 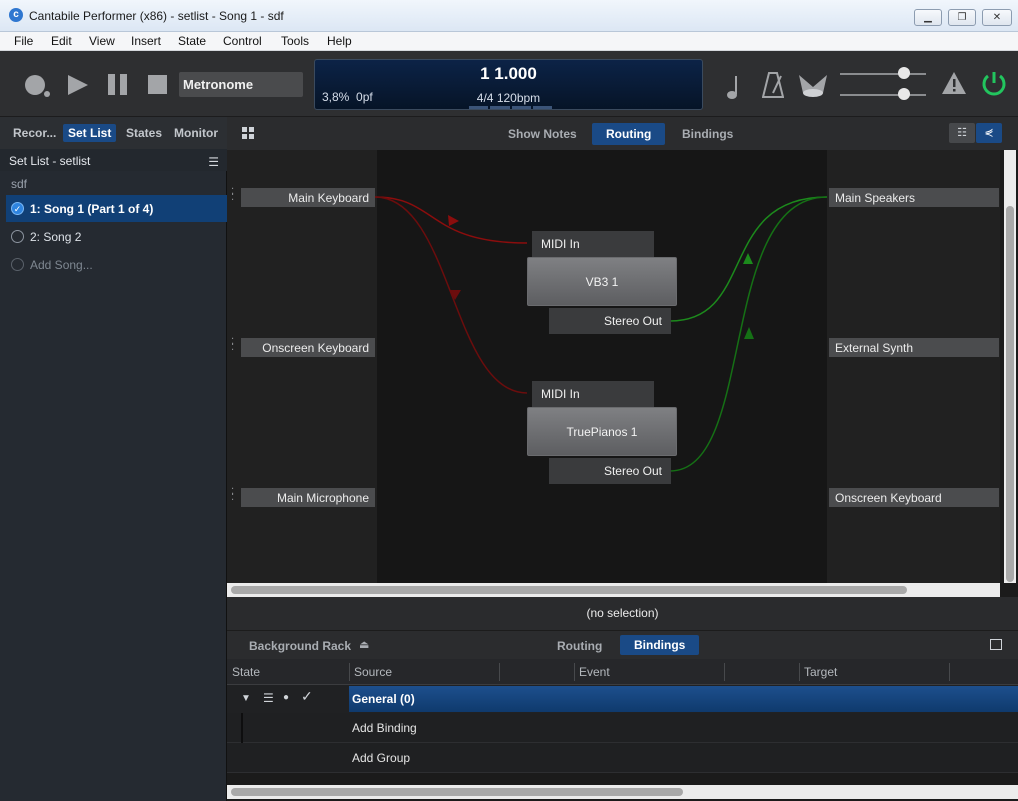 I want to click on menu-icon: ☰, so click(x=213, y=162).